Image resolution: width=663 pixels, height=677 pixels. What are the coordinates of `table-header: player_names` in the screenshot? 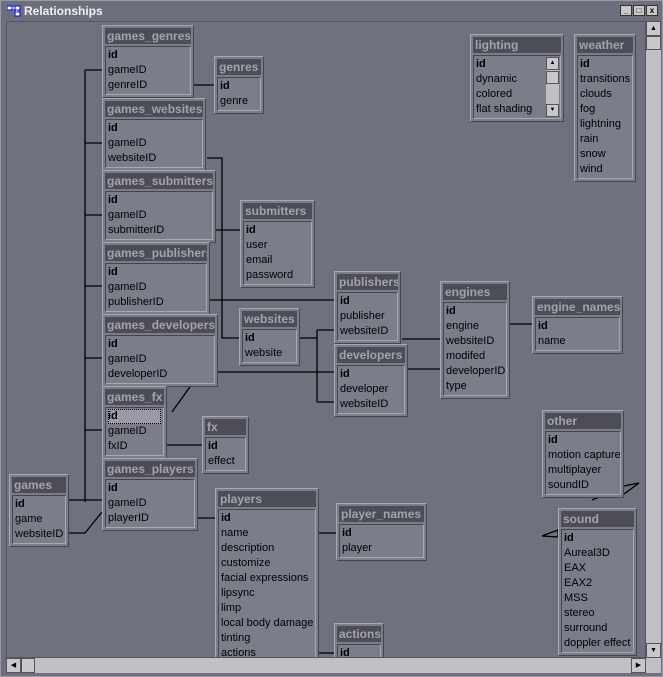 It's located at (381, 514).